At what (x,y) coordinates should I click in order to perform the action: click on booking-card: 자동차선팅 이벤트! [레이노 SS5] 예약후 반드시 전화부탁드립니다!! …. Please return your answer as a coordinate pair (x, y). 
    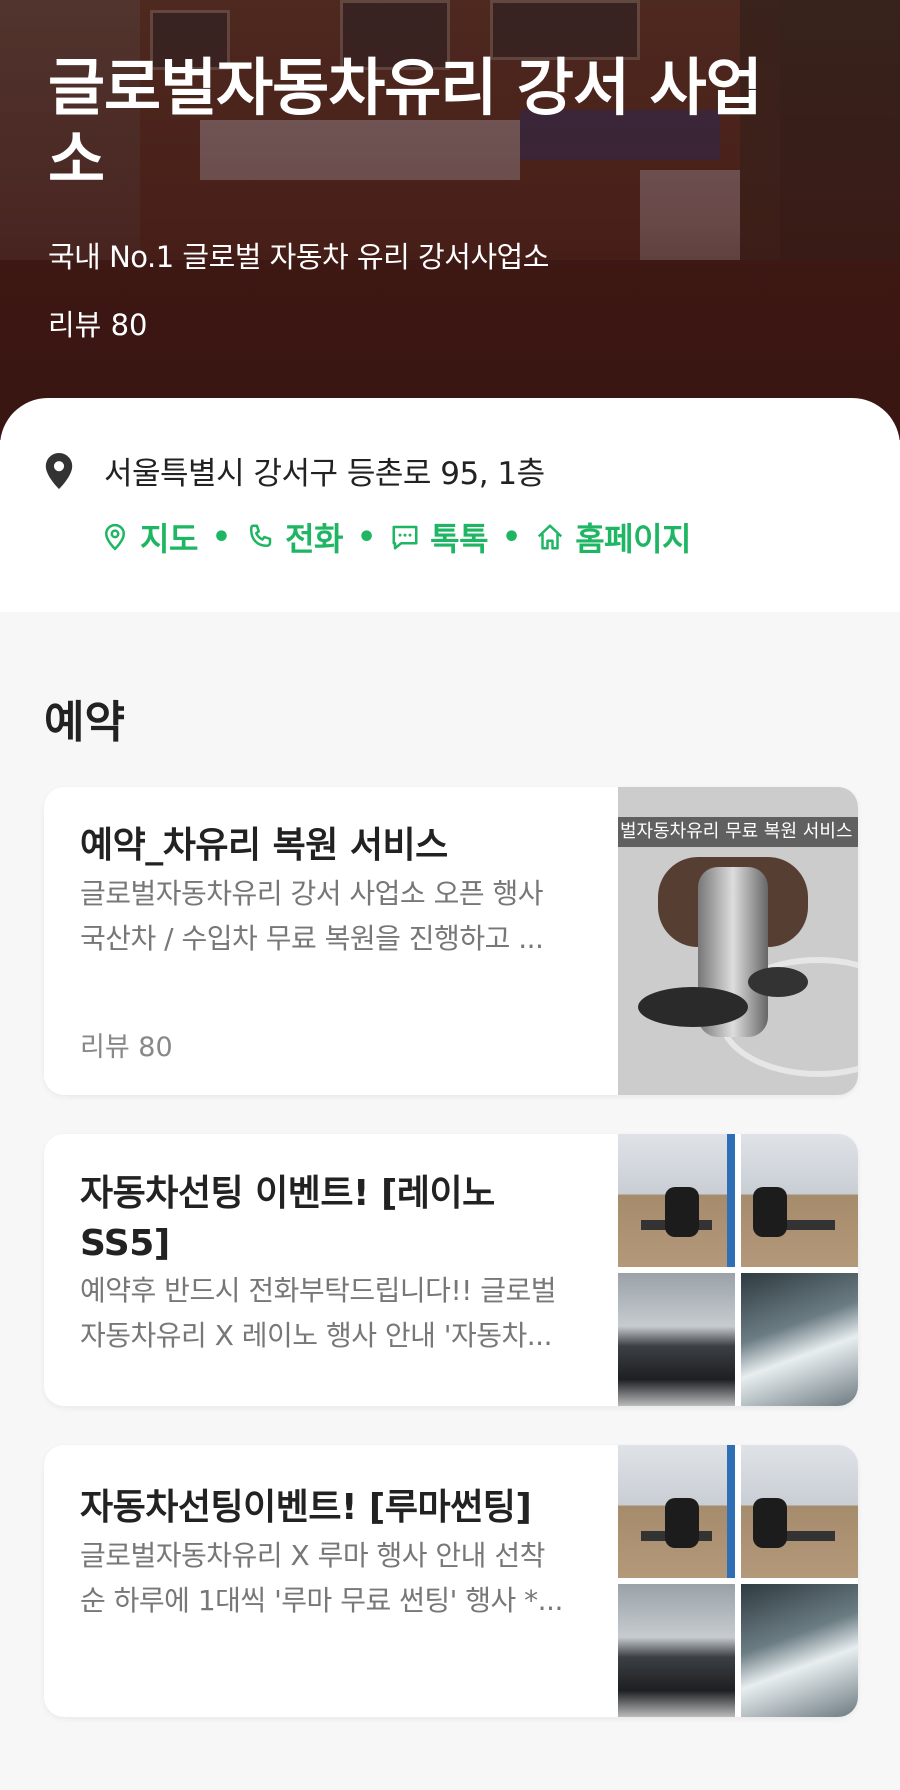
    Looking at the image, I should click on (451, 1270).